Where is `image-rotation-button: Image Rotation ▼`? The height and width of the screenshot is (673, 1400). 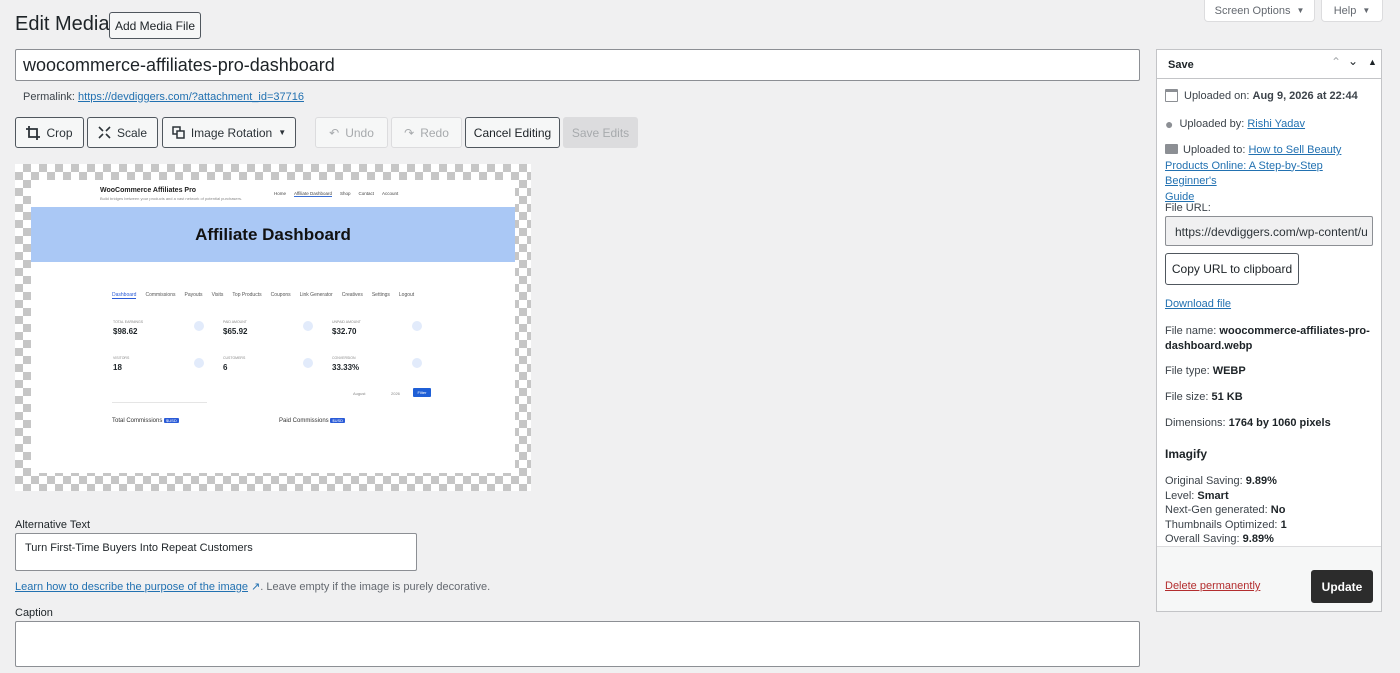
image-rotation-button: Image Rotation ▼ is located at coordinates (229, 132).